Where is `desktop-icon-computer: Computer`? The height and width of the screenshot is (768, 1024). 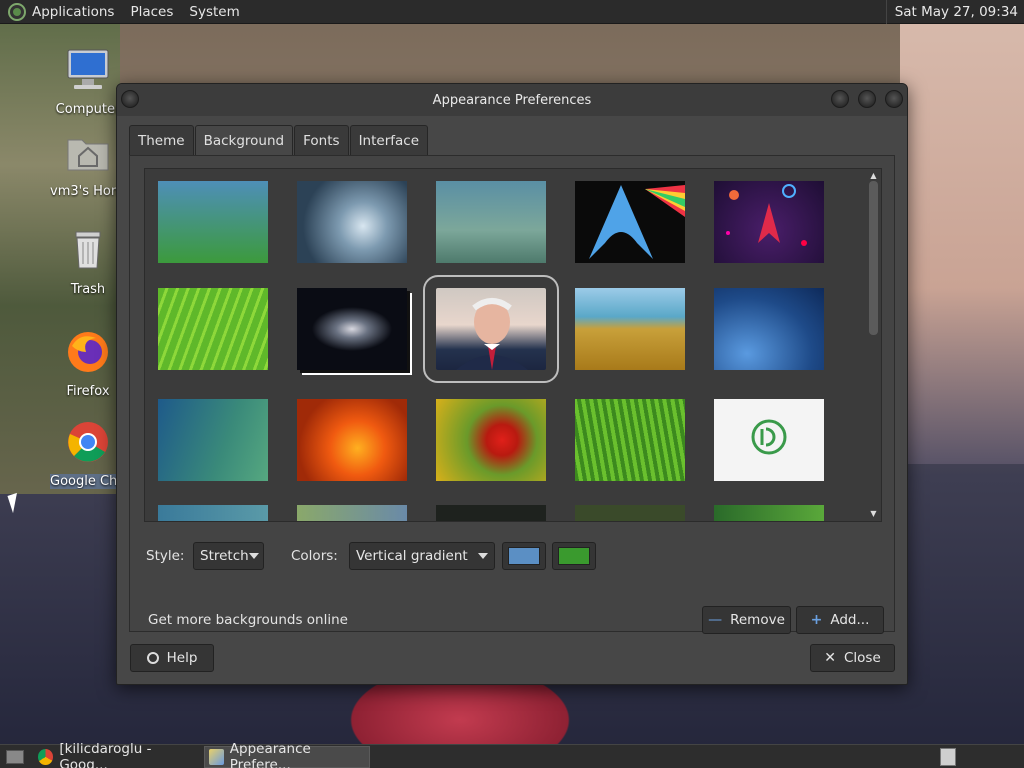
desktop-icon-computer: Computer is located at coordinates (88, 81).